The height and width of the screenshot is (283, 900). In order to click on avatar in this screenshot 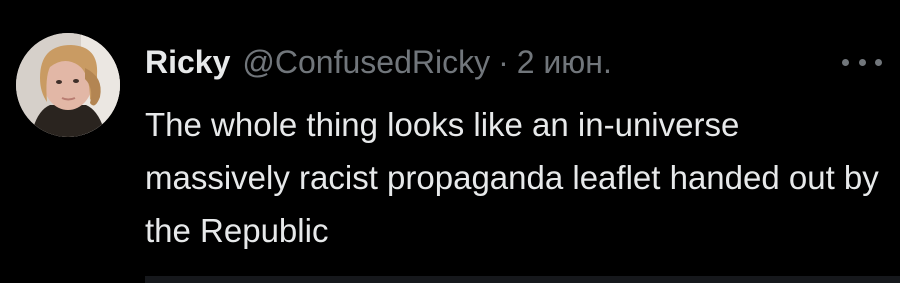, I will do `click(68, 85)`.